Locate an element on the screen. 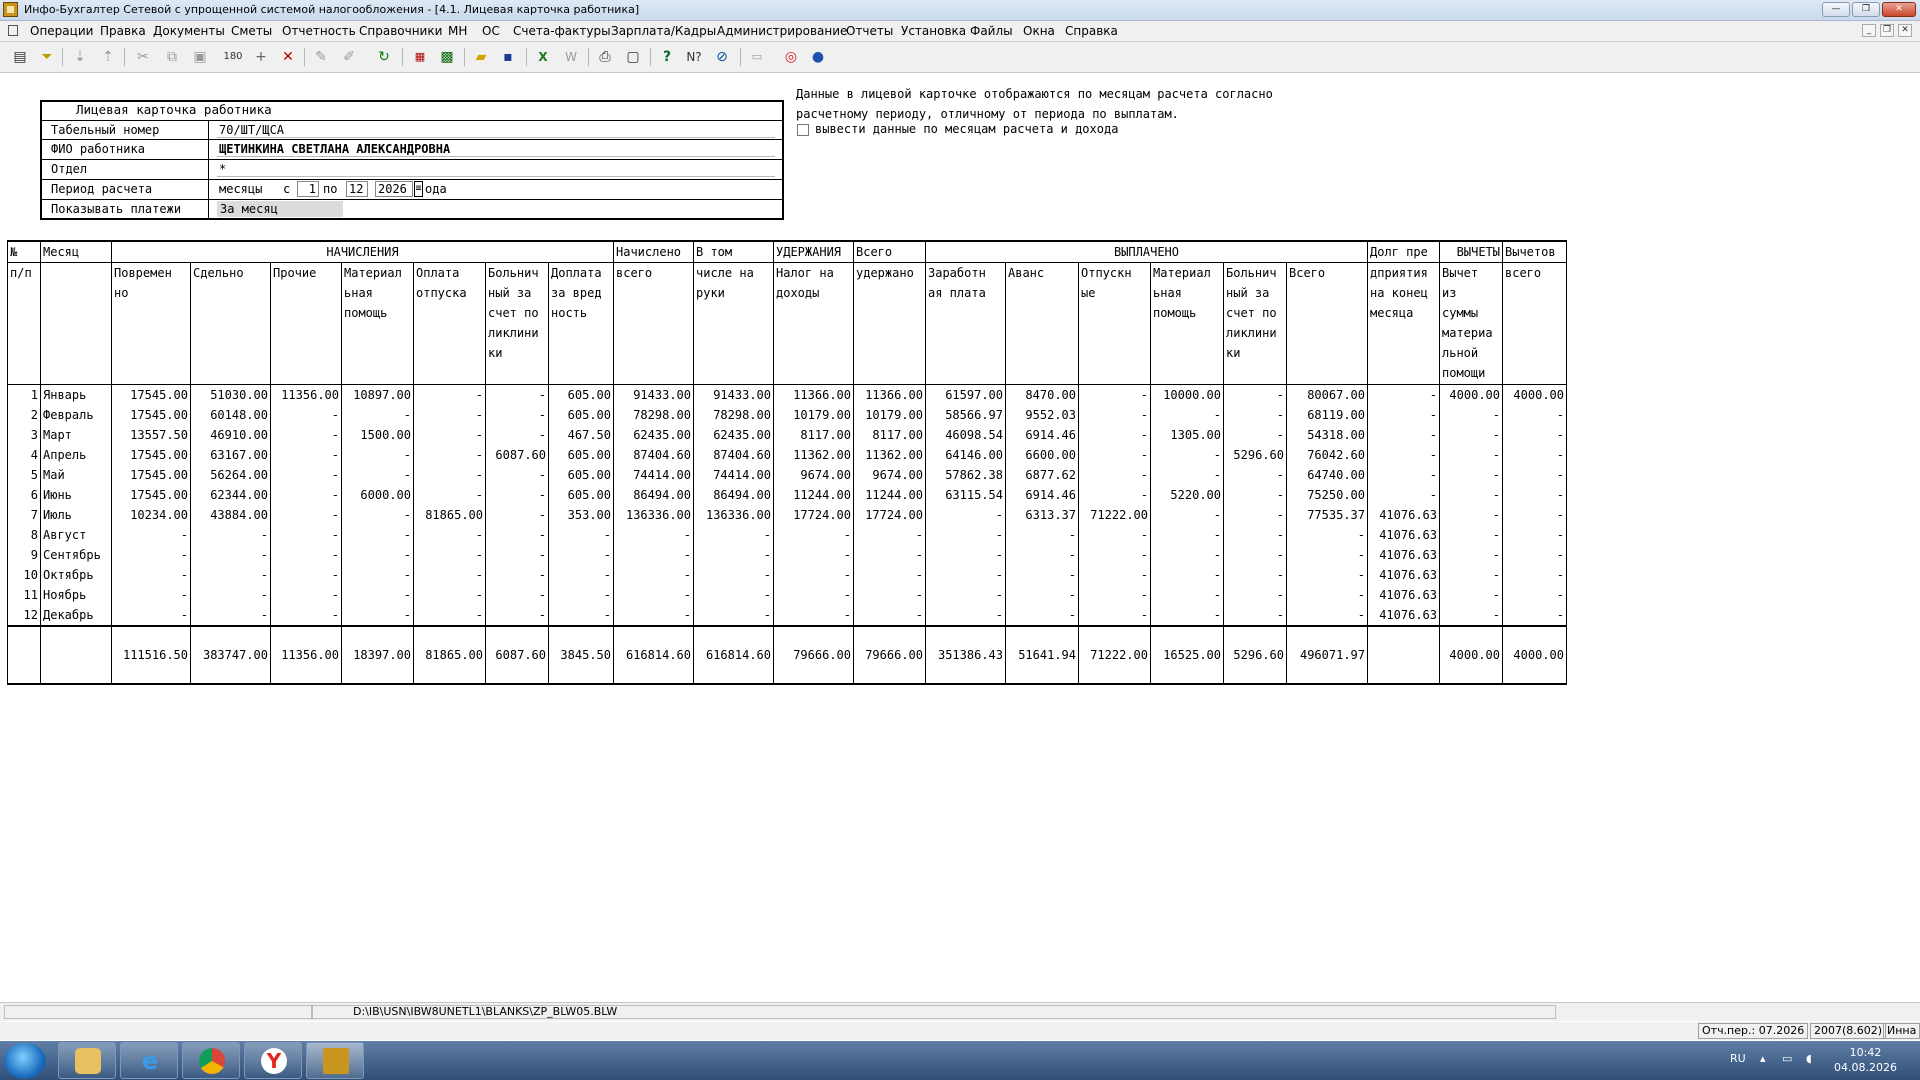 Image resolution: width=1920 pixels, height=1080 pixels. add-icon: + is located at coordinates (261, 57).